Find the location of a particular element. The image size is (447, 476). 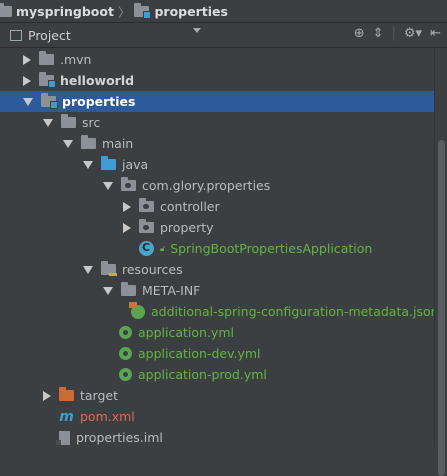

tree-row-helloworld: helloworld is located at coordinates (217, 80).